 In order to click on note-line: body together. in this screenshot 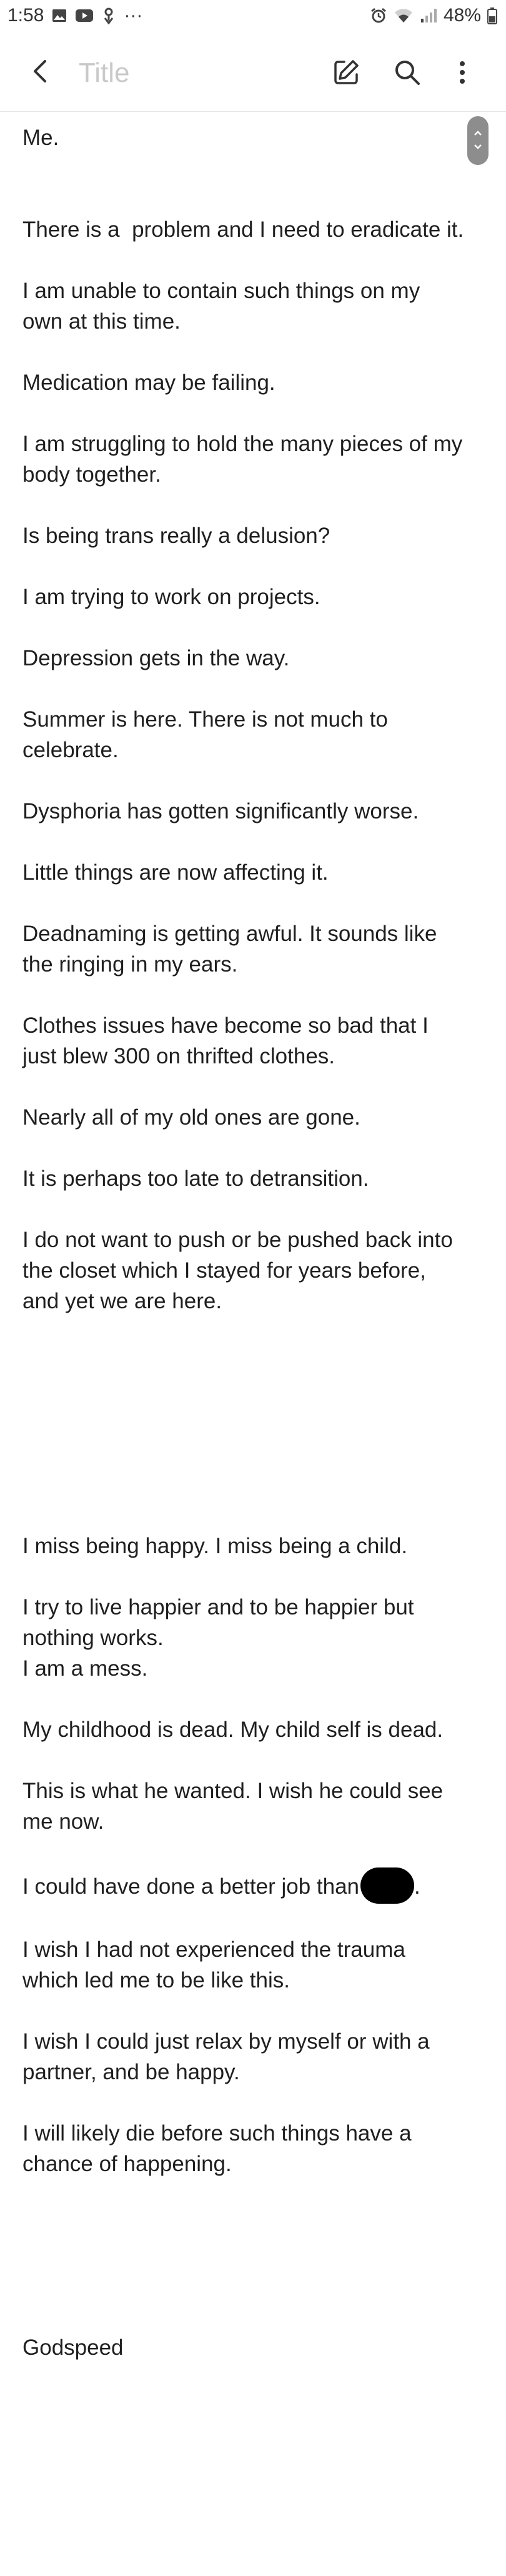, I will do `click(253, 474)`.